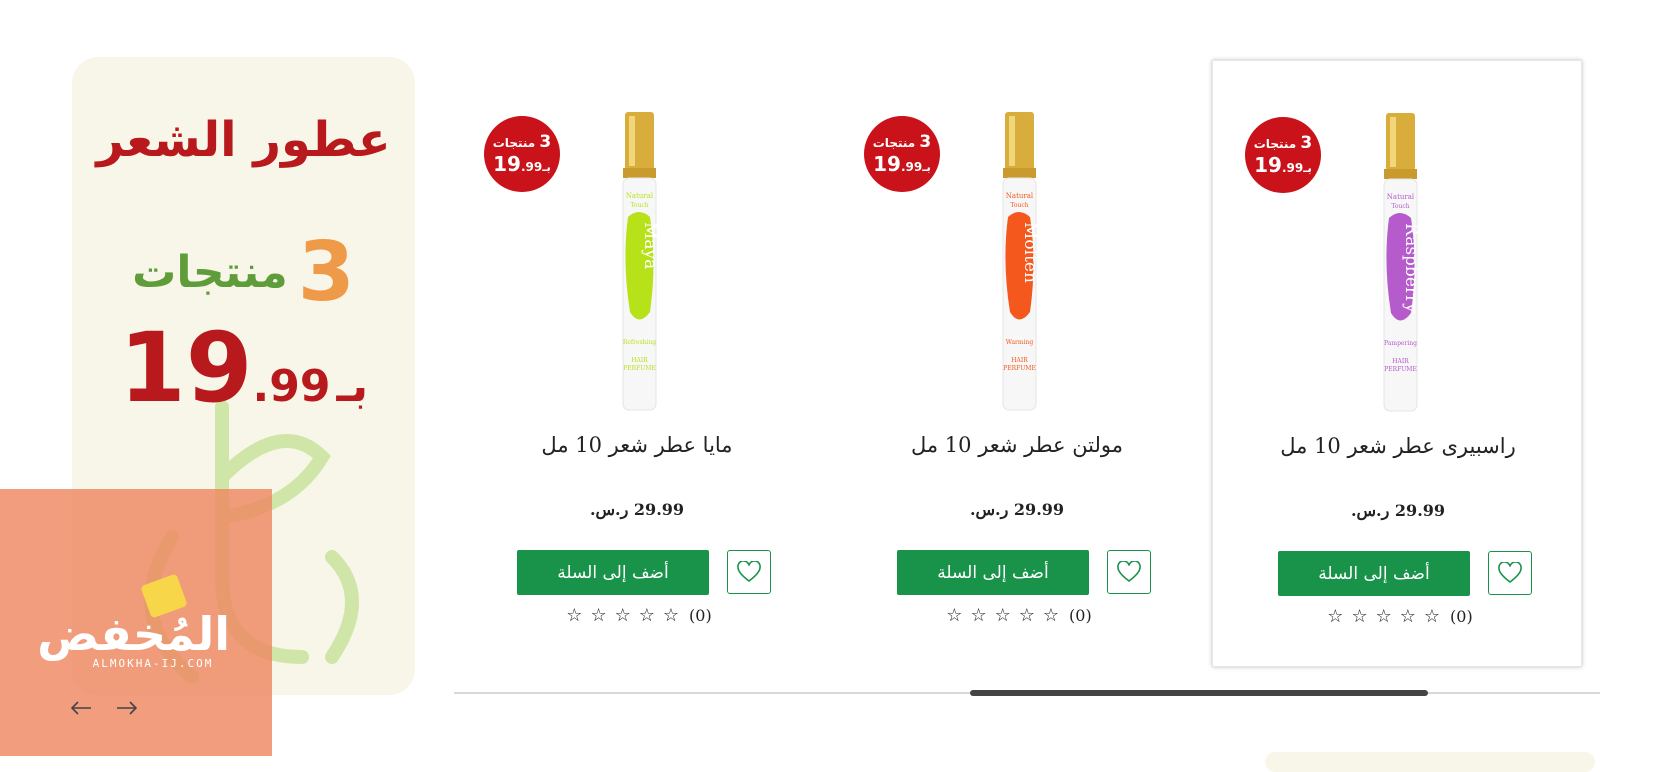 The width and height of the screenshot is (1671, 772). I want to click on product-title: راسبيرى عطر شعر 10 مل, so click(1398, 446).